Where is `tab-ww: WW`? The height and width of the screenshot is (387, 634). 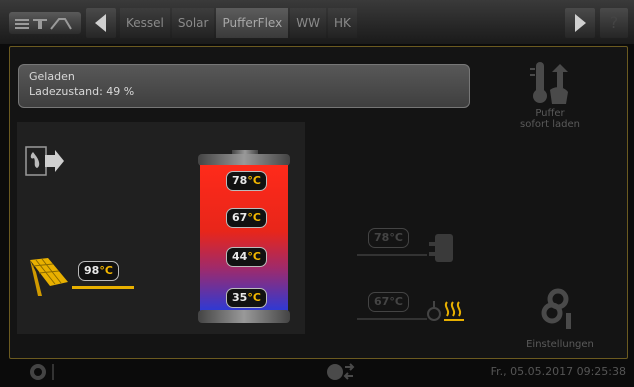 tab-ww: WW is located at coordinates (308, 23).